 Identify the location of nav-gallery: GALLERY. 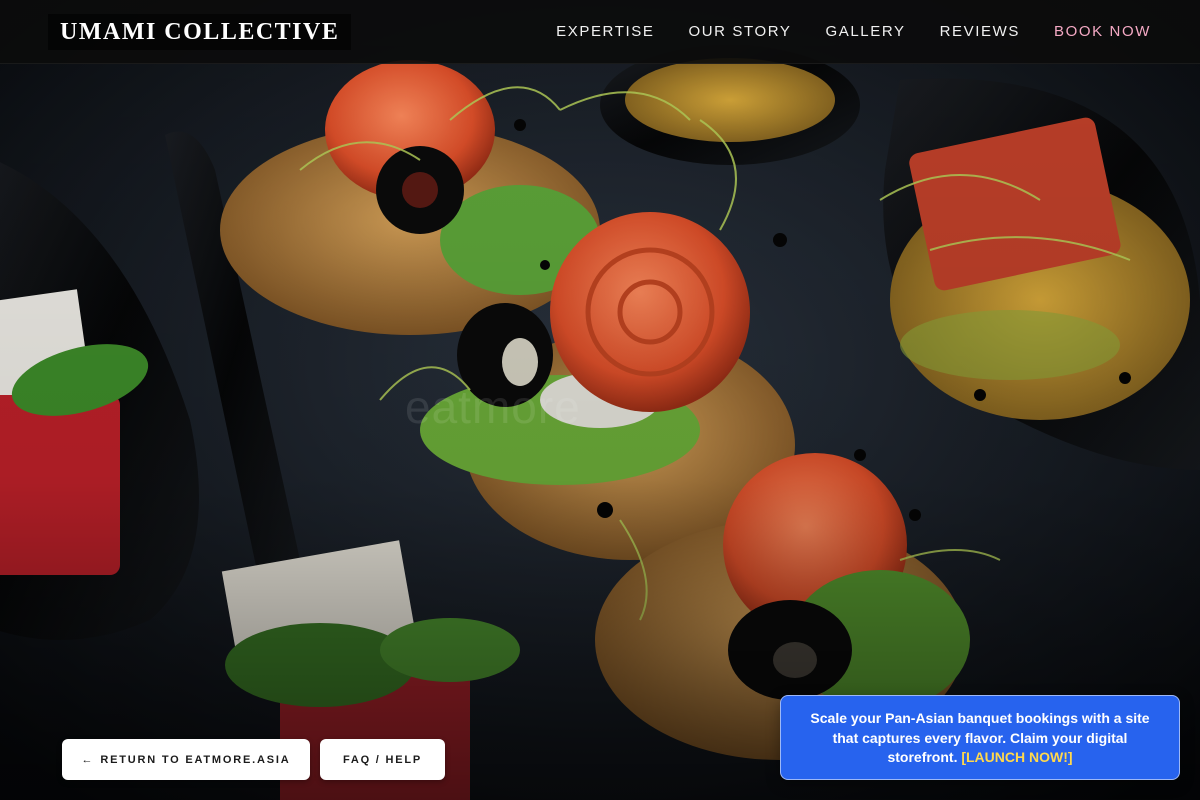
(865, 32).